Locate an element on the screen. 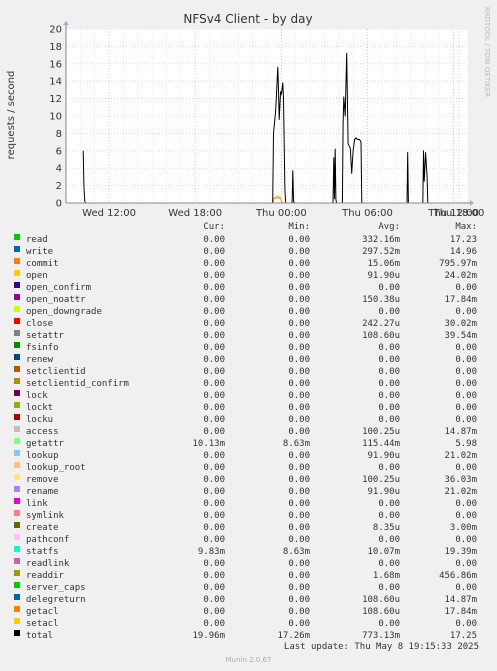 The height and width of the screenshot is (671, 497). legend-max: 795.97m is located at coordinates (458, 264).